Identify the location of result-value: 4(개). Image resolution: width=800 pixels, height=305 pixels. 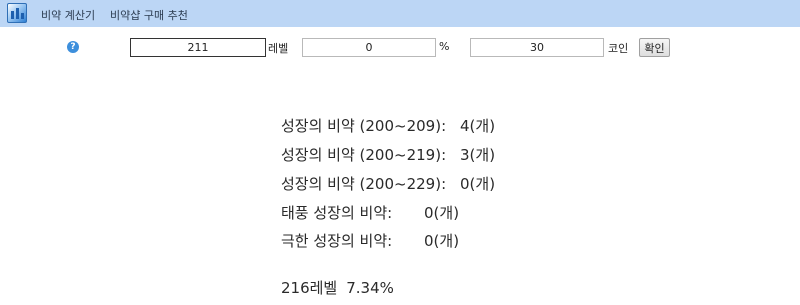
(478, 126).